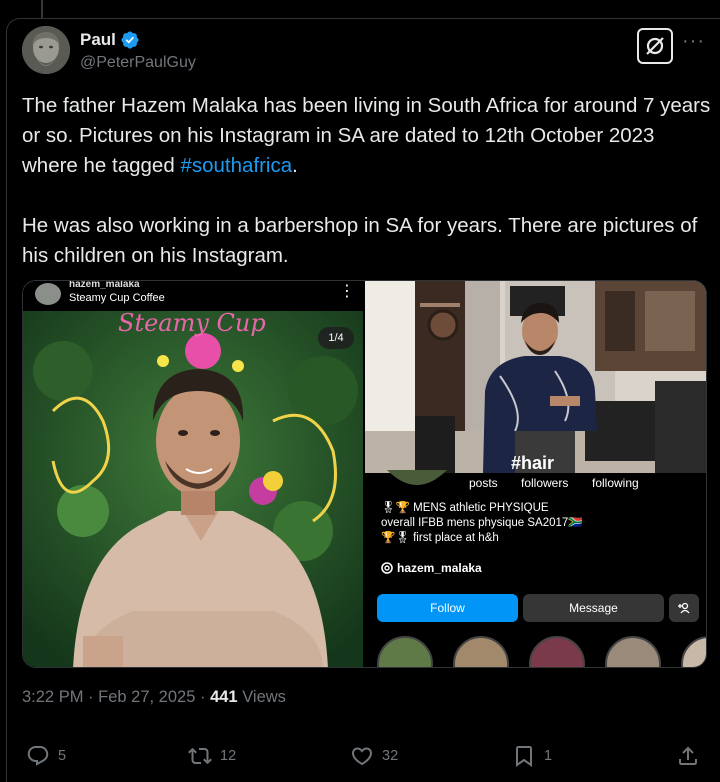  I want to click on repost-icon, so click(200, 756).